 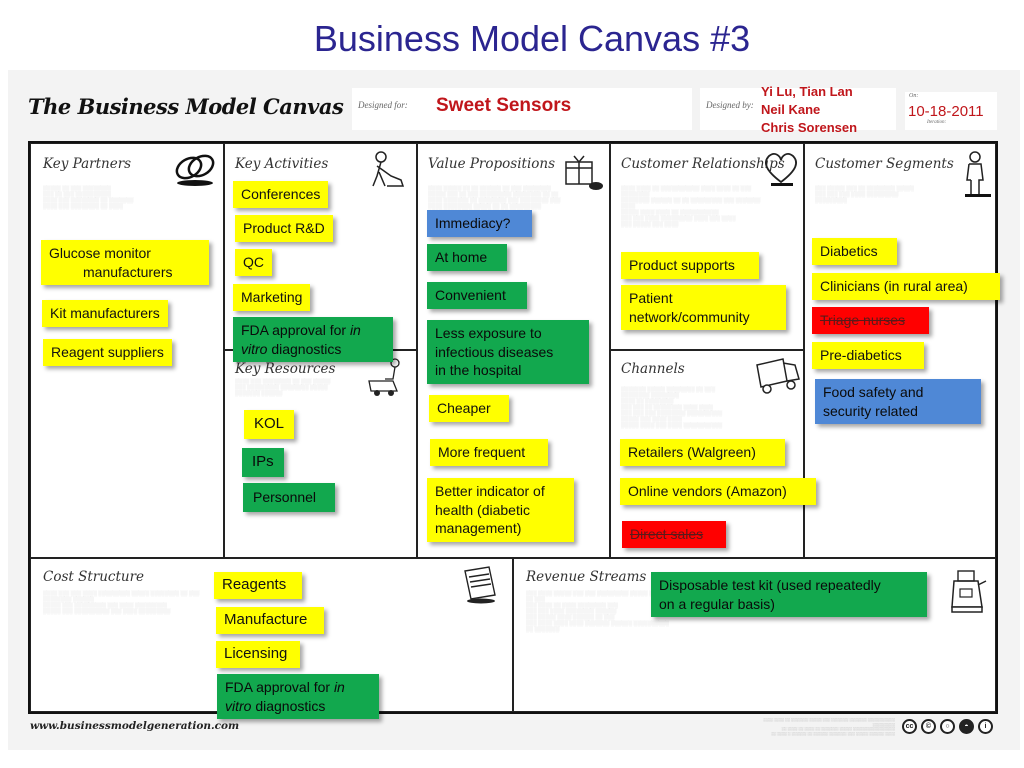 I want to click on section-title: Value Propositions, so click(x=492, y=164).